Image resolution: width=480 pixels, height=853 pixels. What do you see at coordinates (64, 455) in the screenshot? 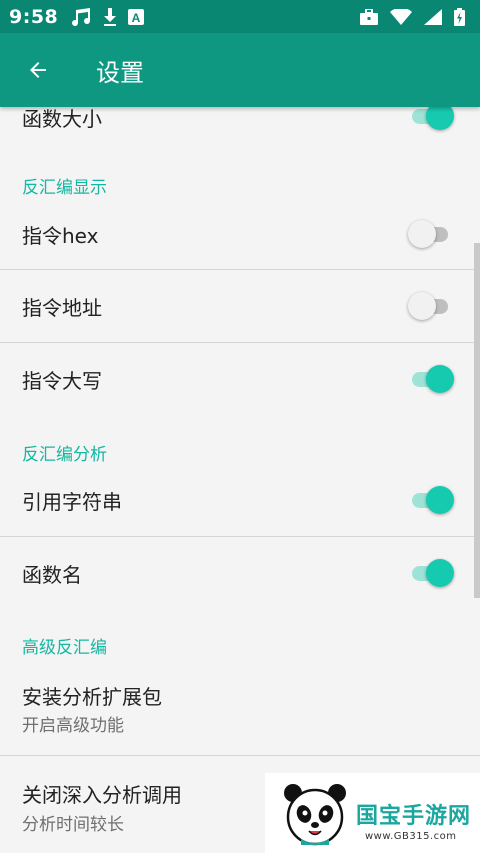
I see `section-title-disasm-analysis: 反汇编分析` at bounding box center [64, 455].